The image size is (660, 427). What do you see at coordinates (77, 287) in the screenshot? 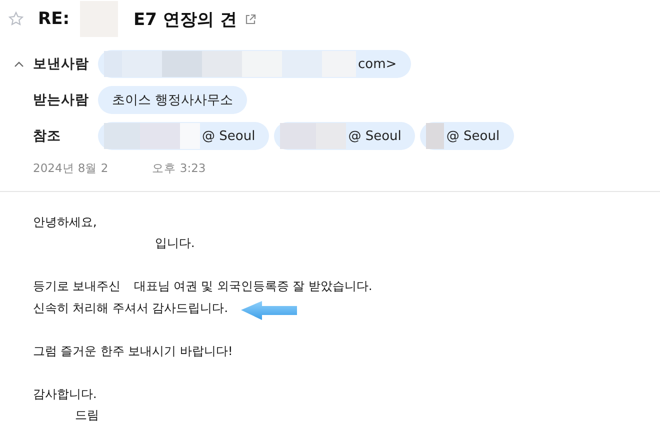
I see `body-text: 등기로 보내주신` at bounding box center [77, 287].